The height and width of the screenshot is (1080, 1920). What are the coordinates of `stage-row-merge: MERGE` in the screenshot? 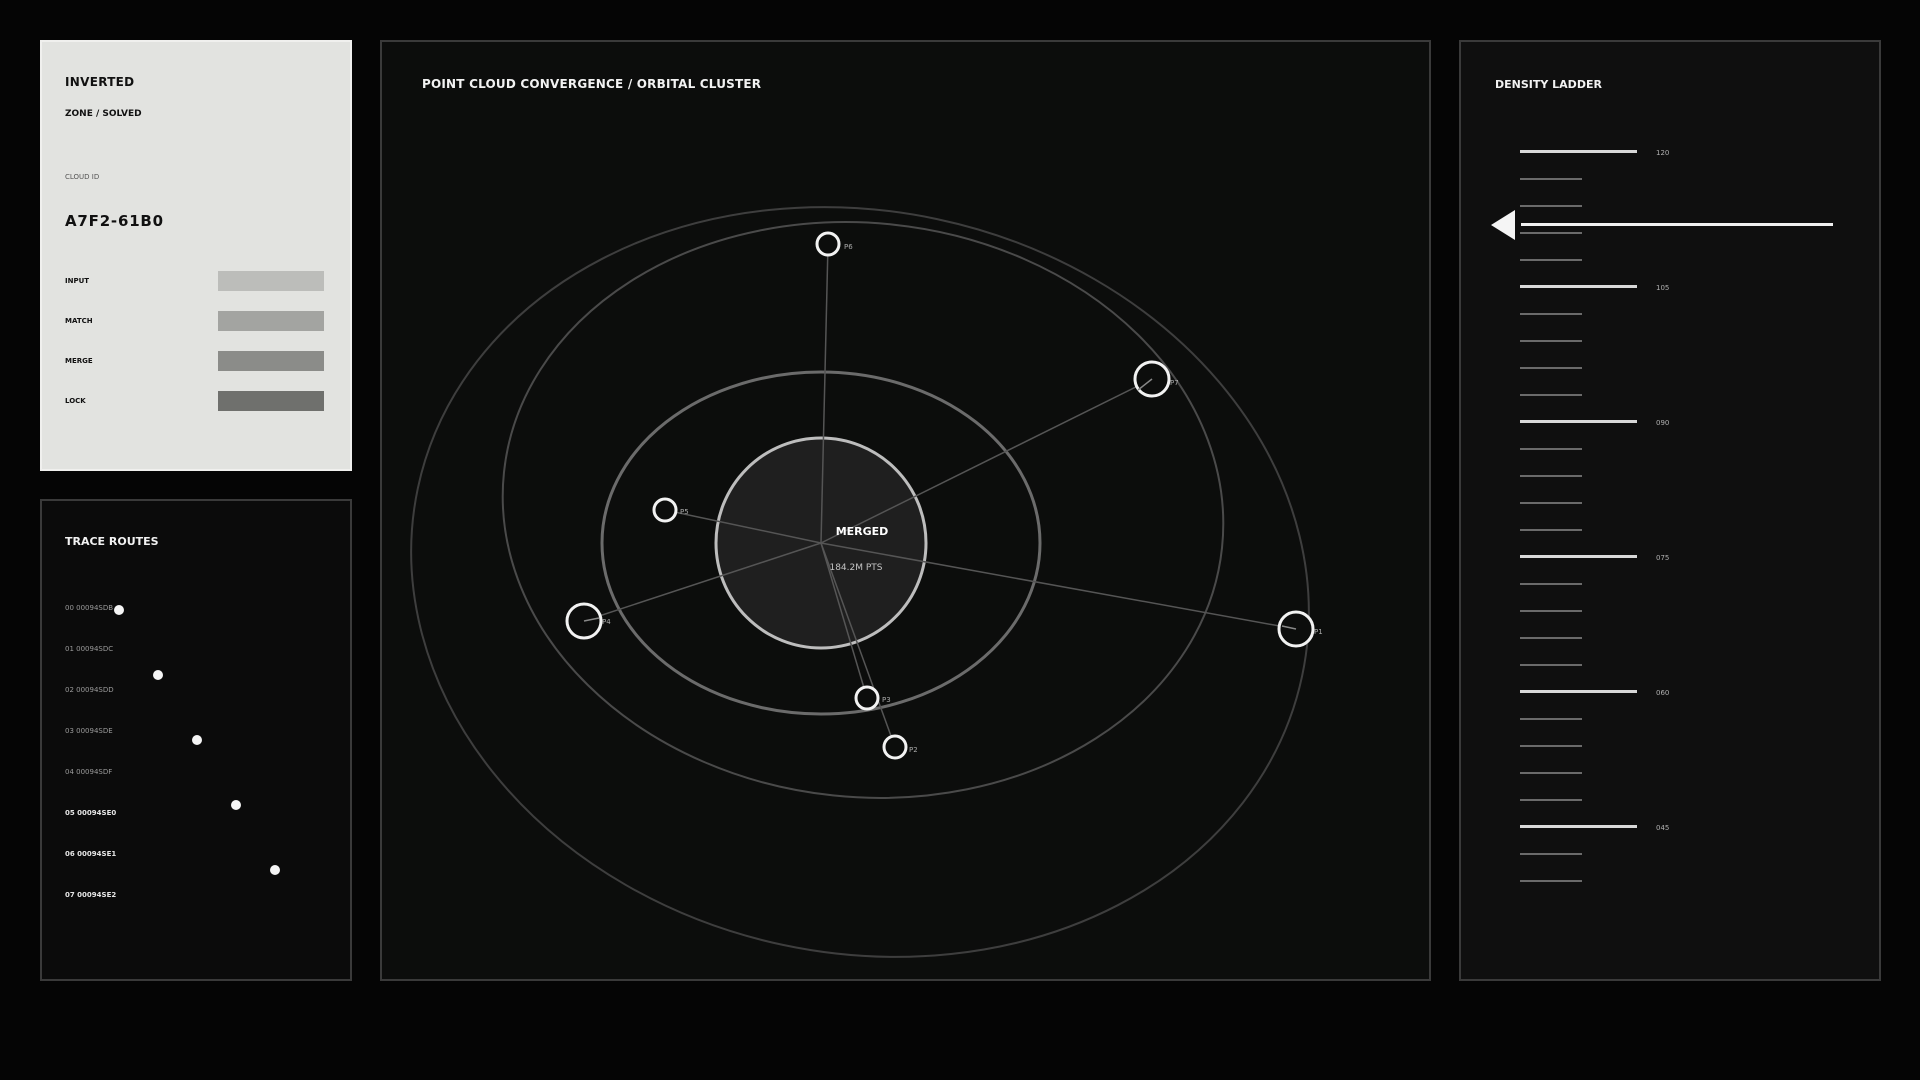 It's located at (194, 361).